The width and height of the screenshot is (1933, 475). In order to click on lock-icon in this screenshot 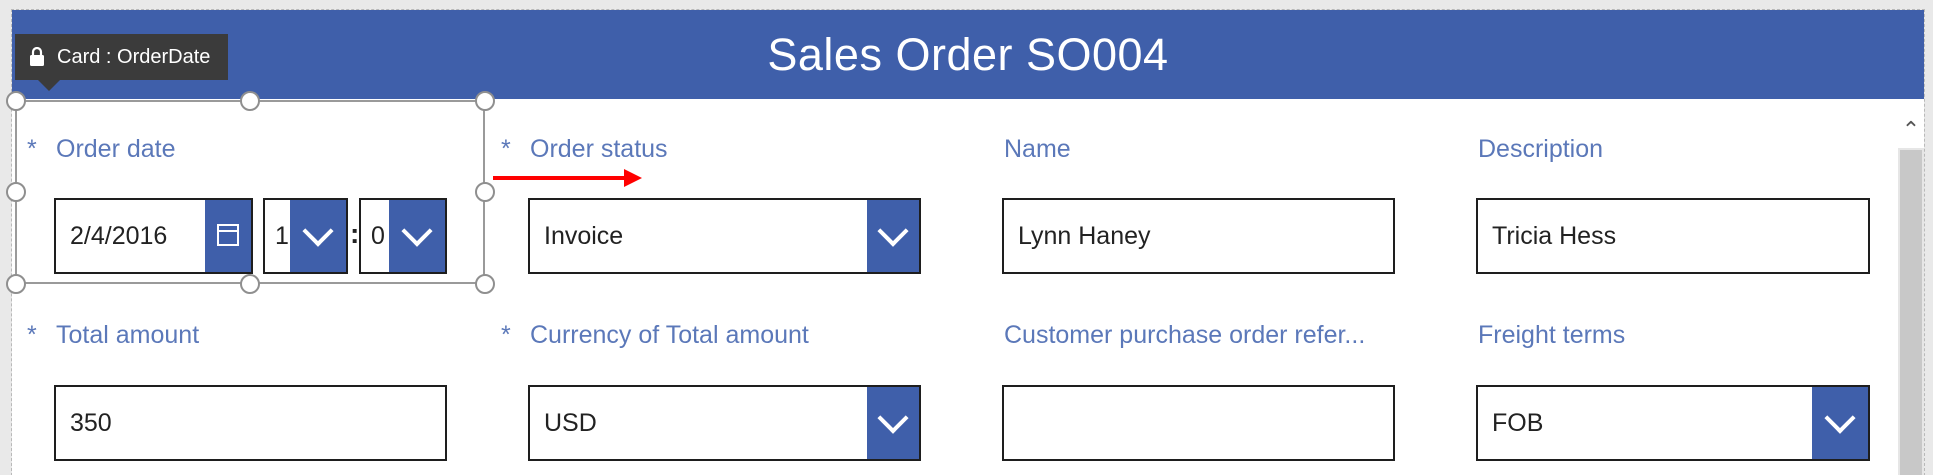, I will do `click(37, 56)`.